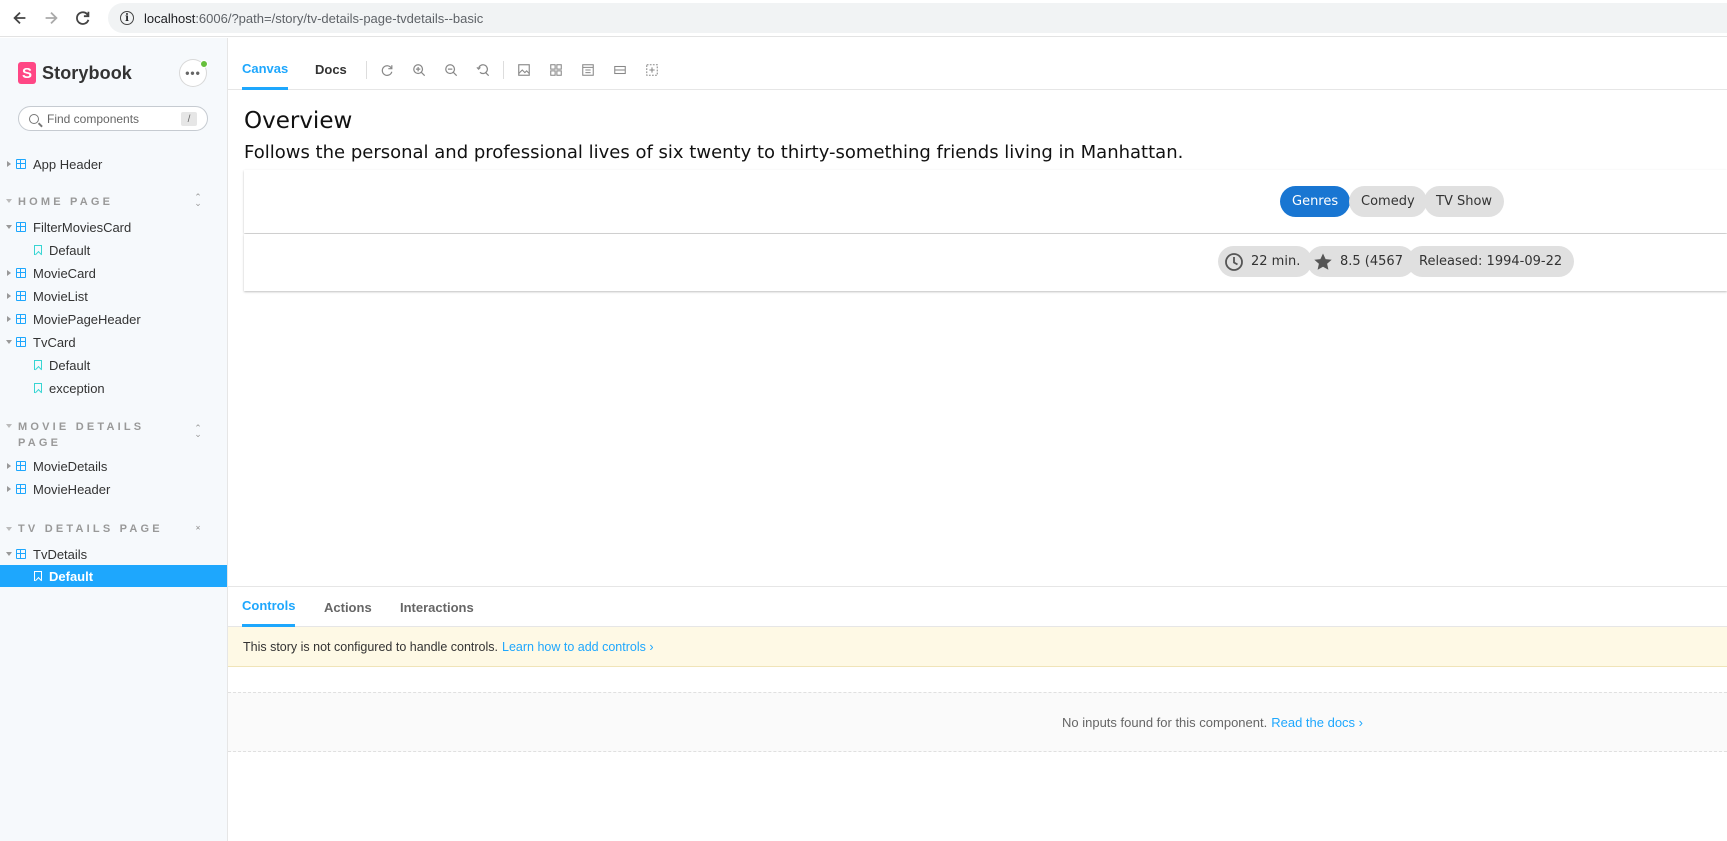 The width and height of the screenshot is (1727, 841). What do you see at coordinates (113, 576) in the screenshot?
I see `sidebar-story-default-selected: Default` at bounding box center [113, 576].